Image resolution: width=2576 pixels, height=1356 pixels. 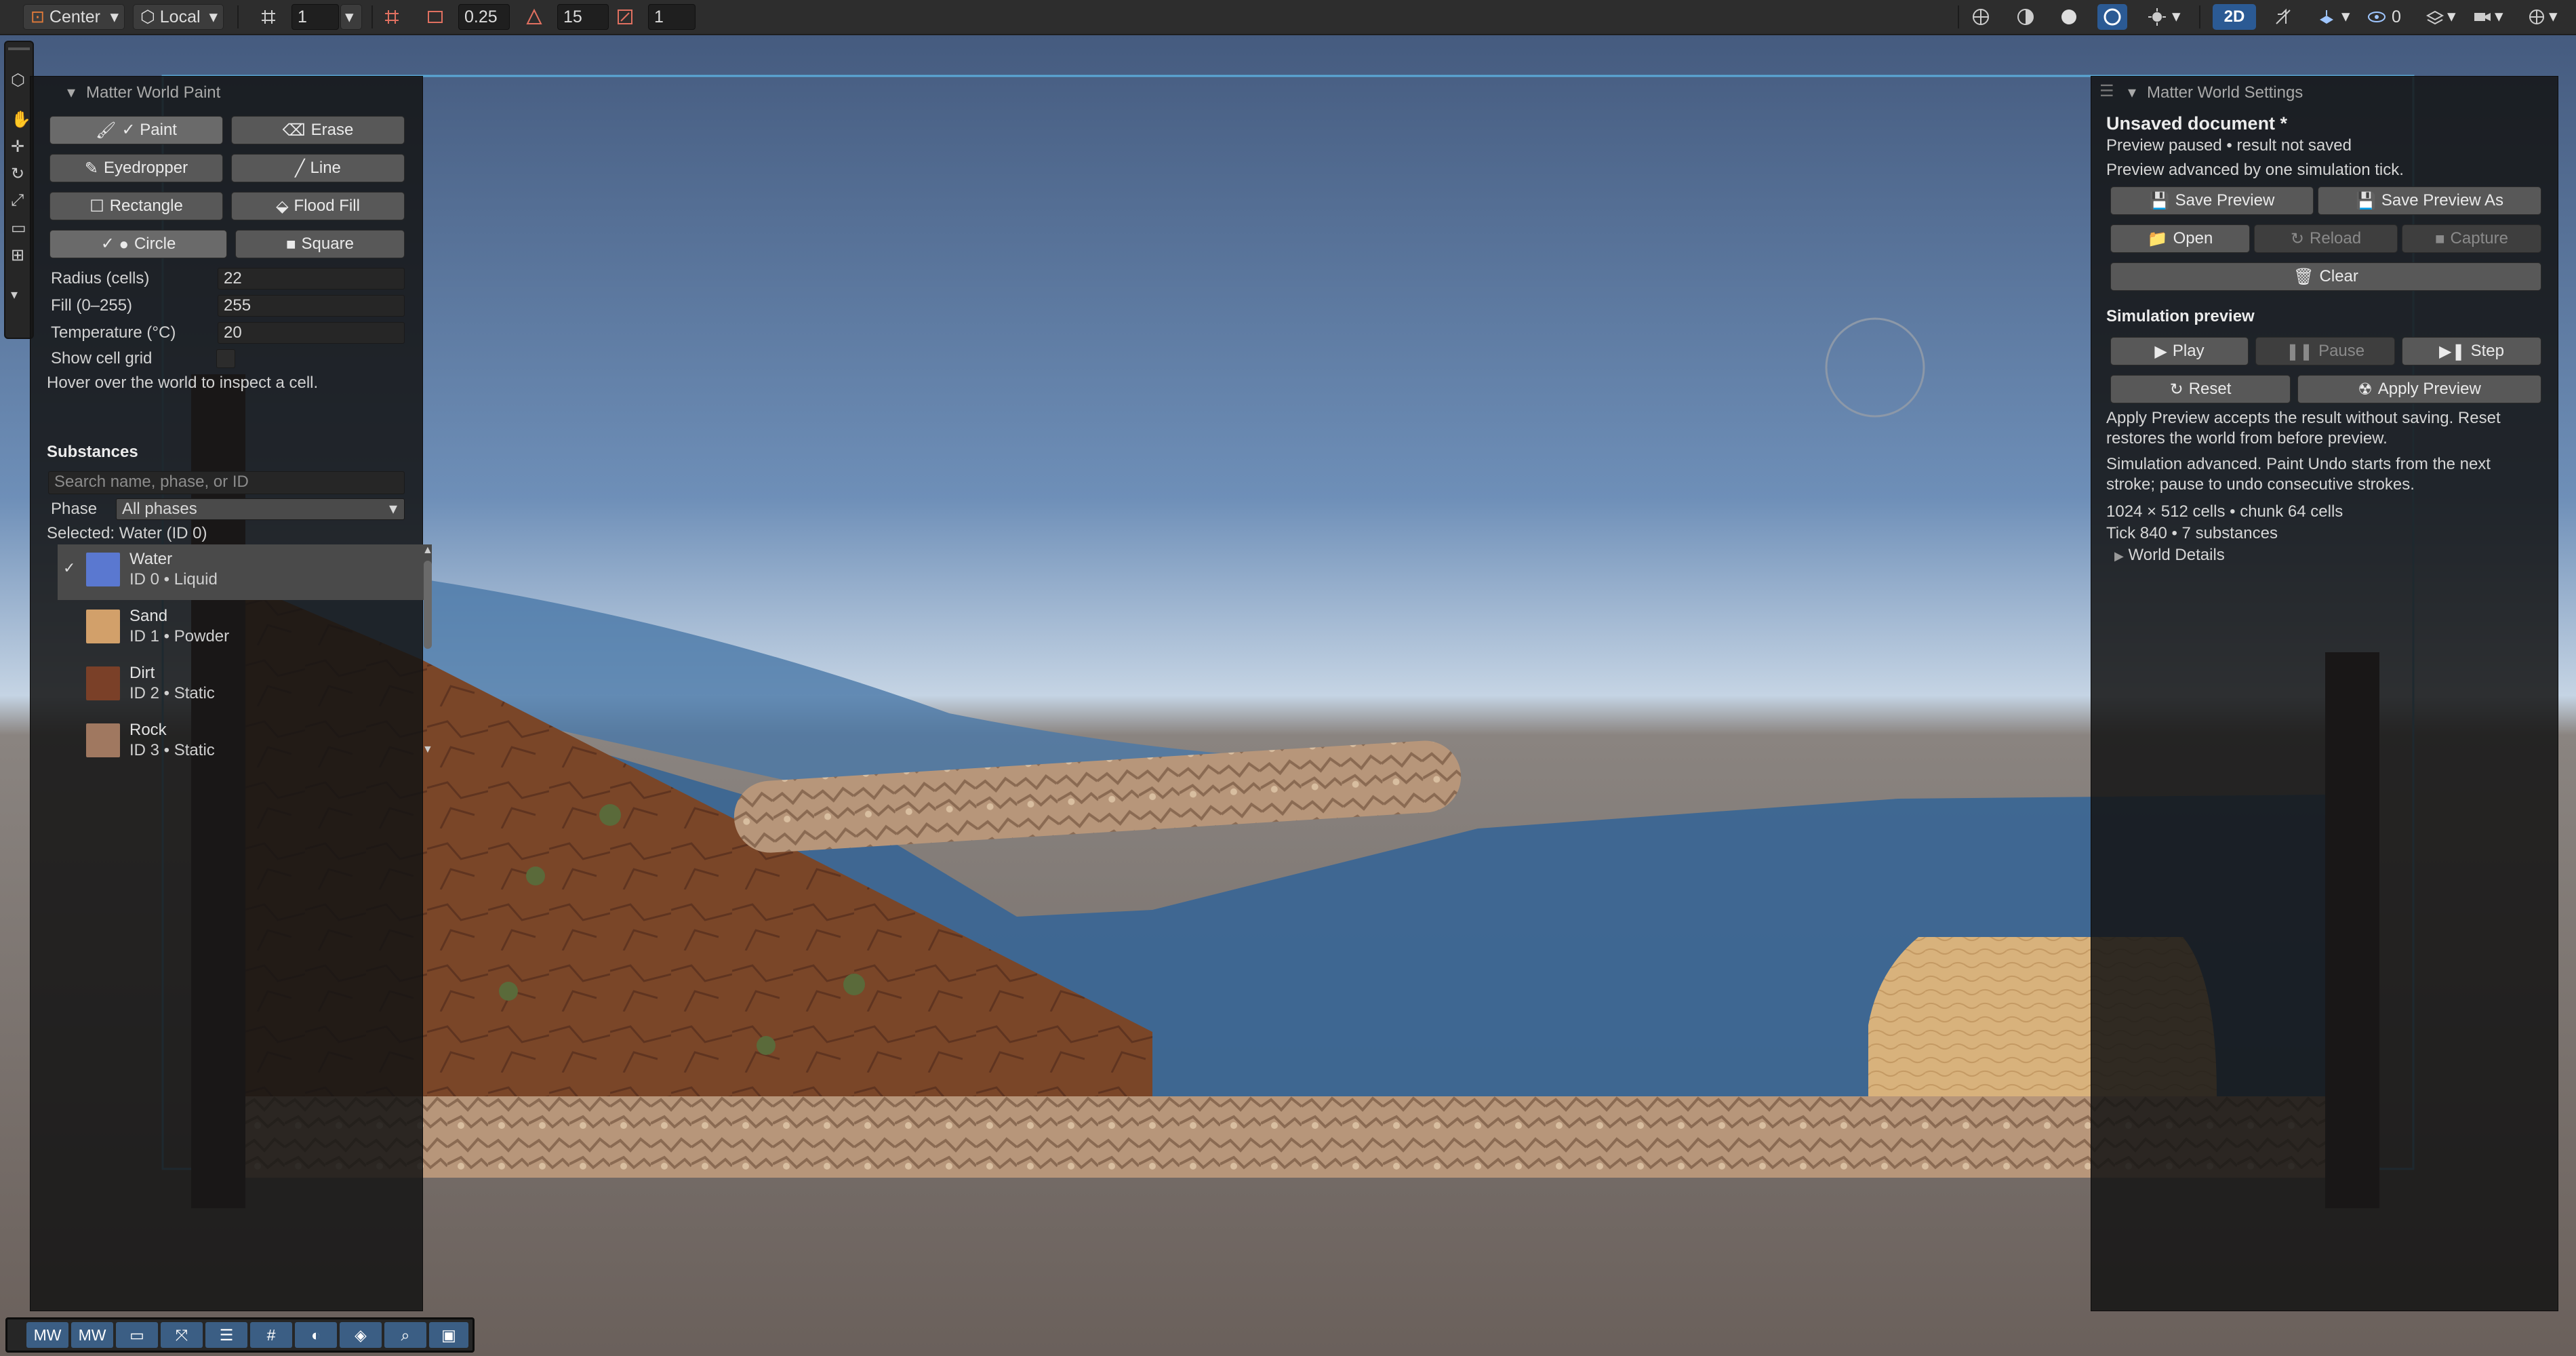 What do you see at coordinates (2387, 17) in the screenshot?
I see `visibility-toggle: 0` at bounding box center [2387, 17].